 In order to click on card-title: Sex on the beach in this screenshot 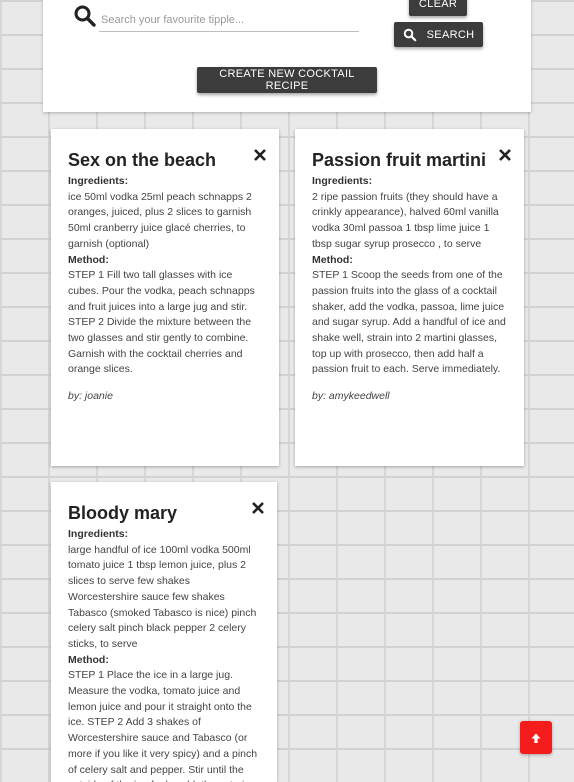, I will do `click(142, 160)`.